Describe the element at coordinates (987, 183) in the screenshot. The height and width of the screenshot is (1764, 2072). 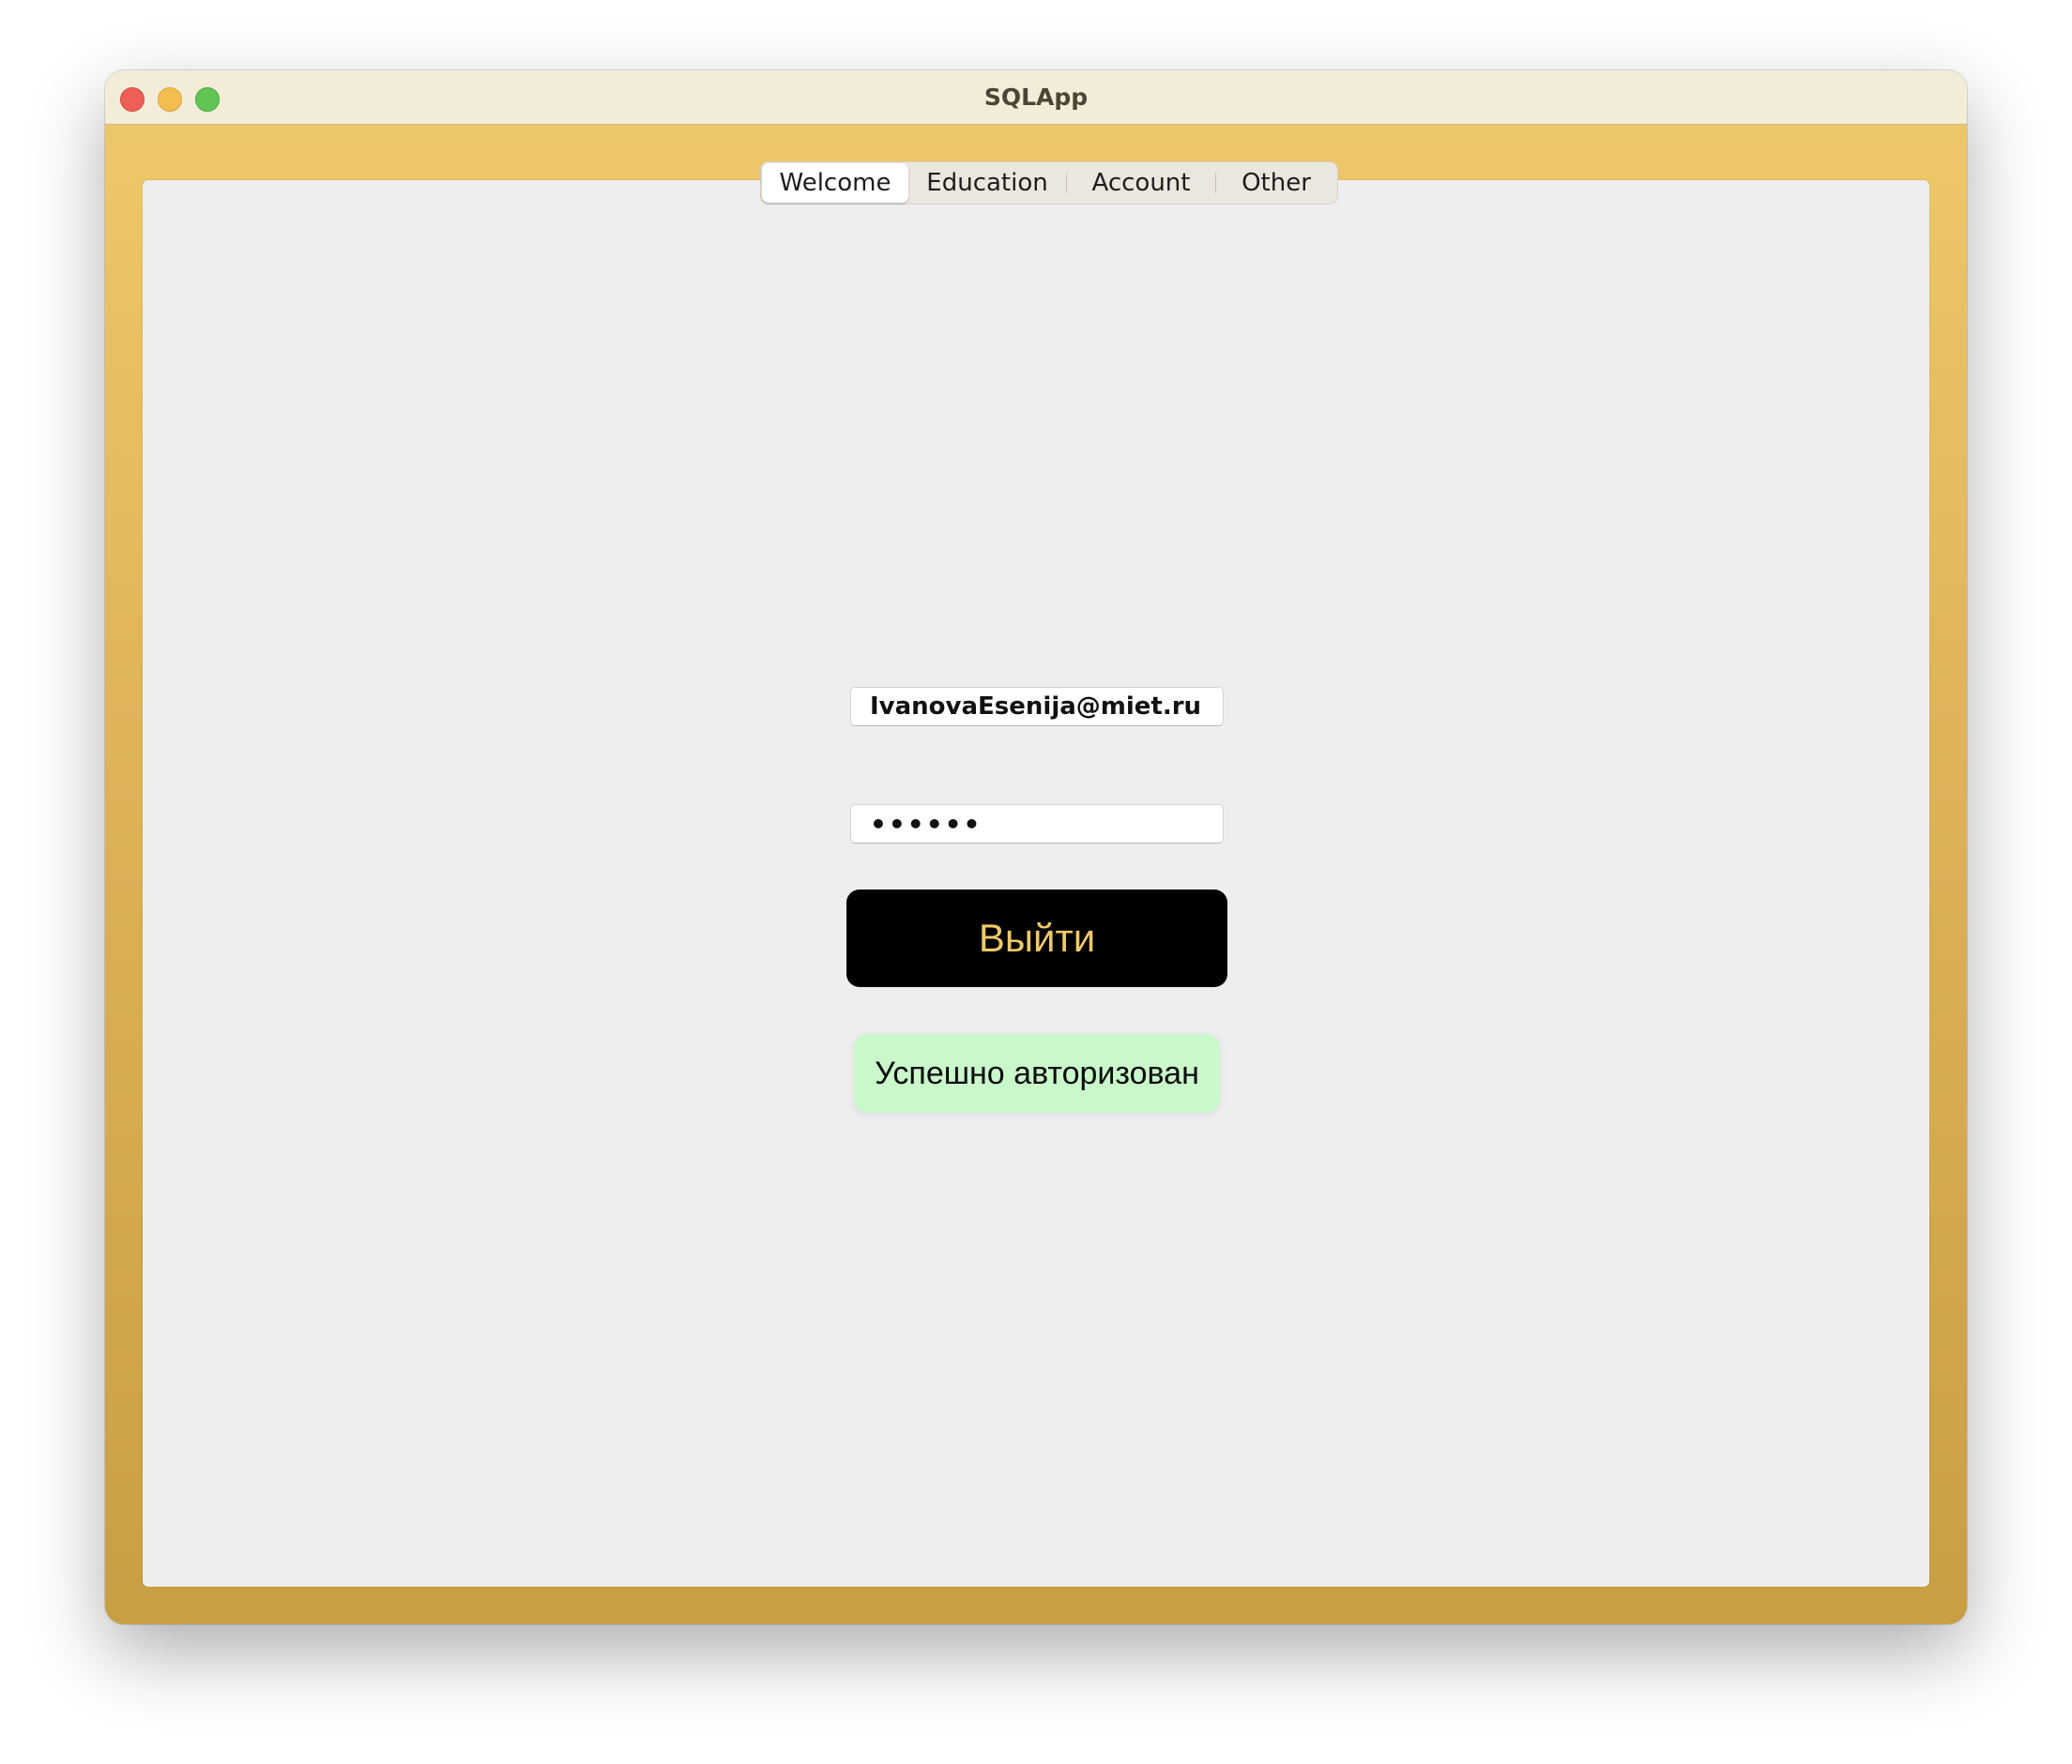
I see `tab-education: Education` at that location.